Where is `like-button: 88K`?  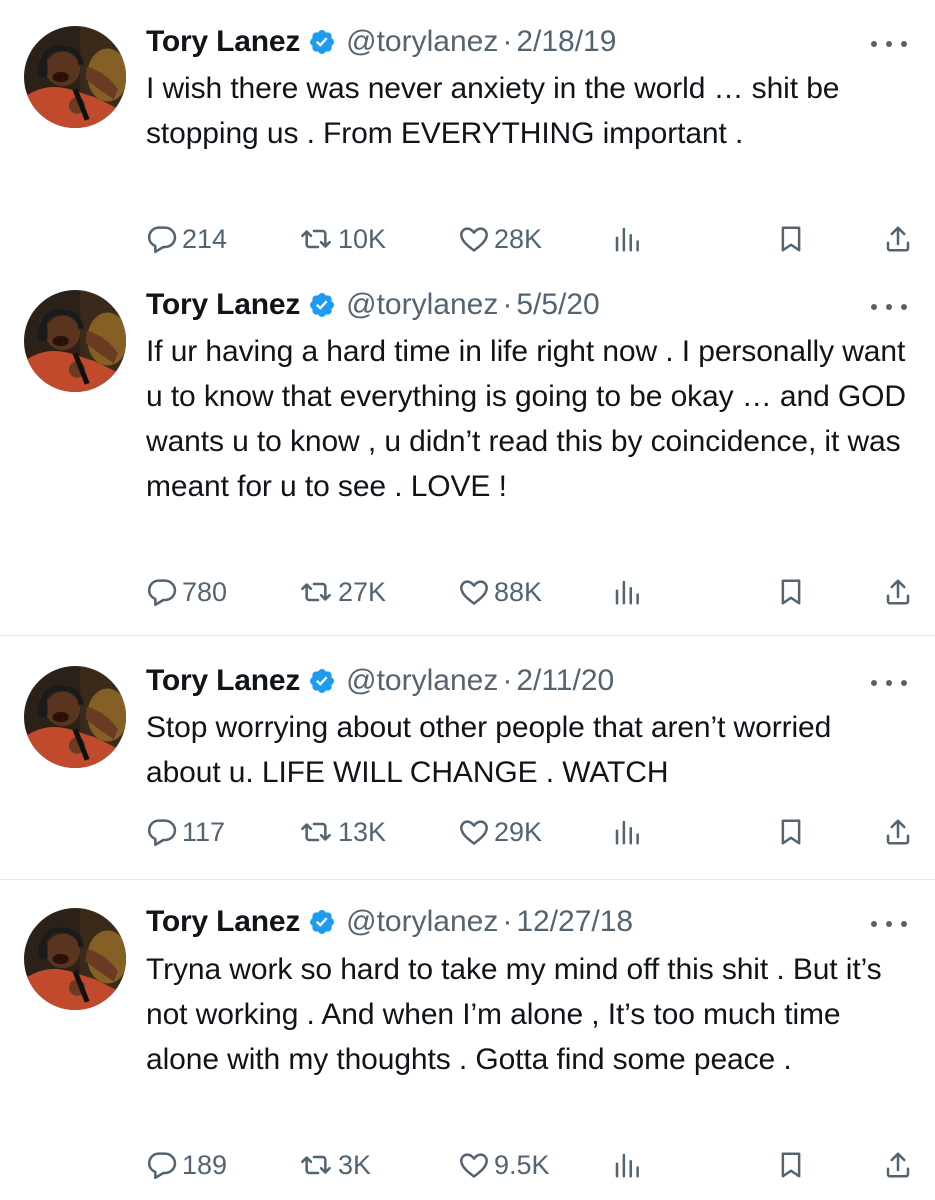
like-button: 88K is located at coordinates (500, 592).